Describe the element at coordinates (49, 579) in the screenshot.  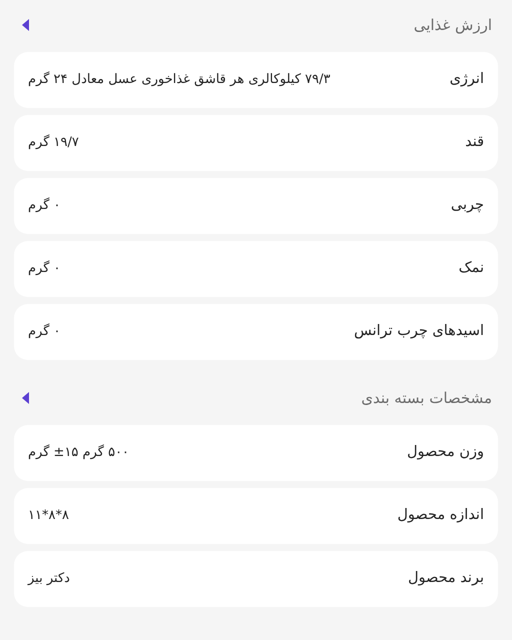
I see `spec-value: دکتر بیز` at that location.